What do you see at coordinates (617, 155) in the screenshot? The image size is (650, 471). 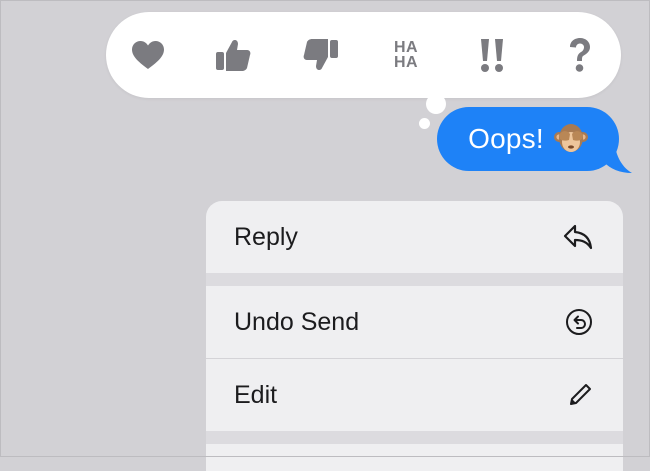 I see `message-bubble-tail` at bounding box center [617, 155].